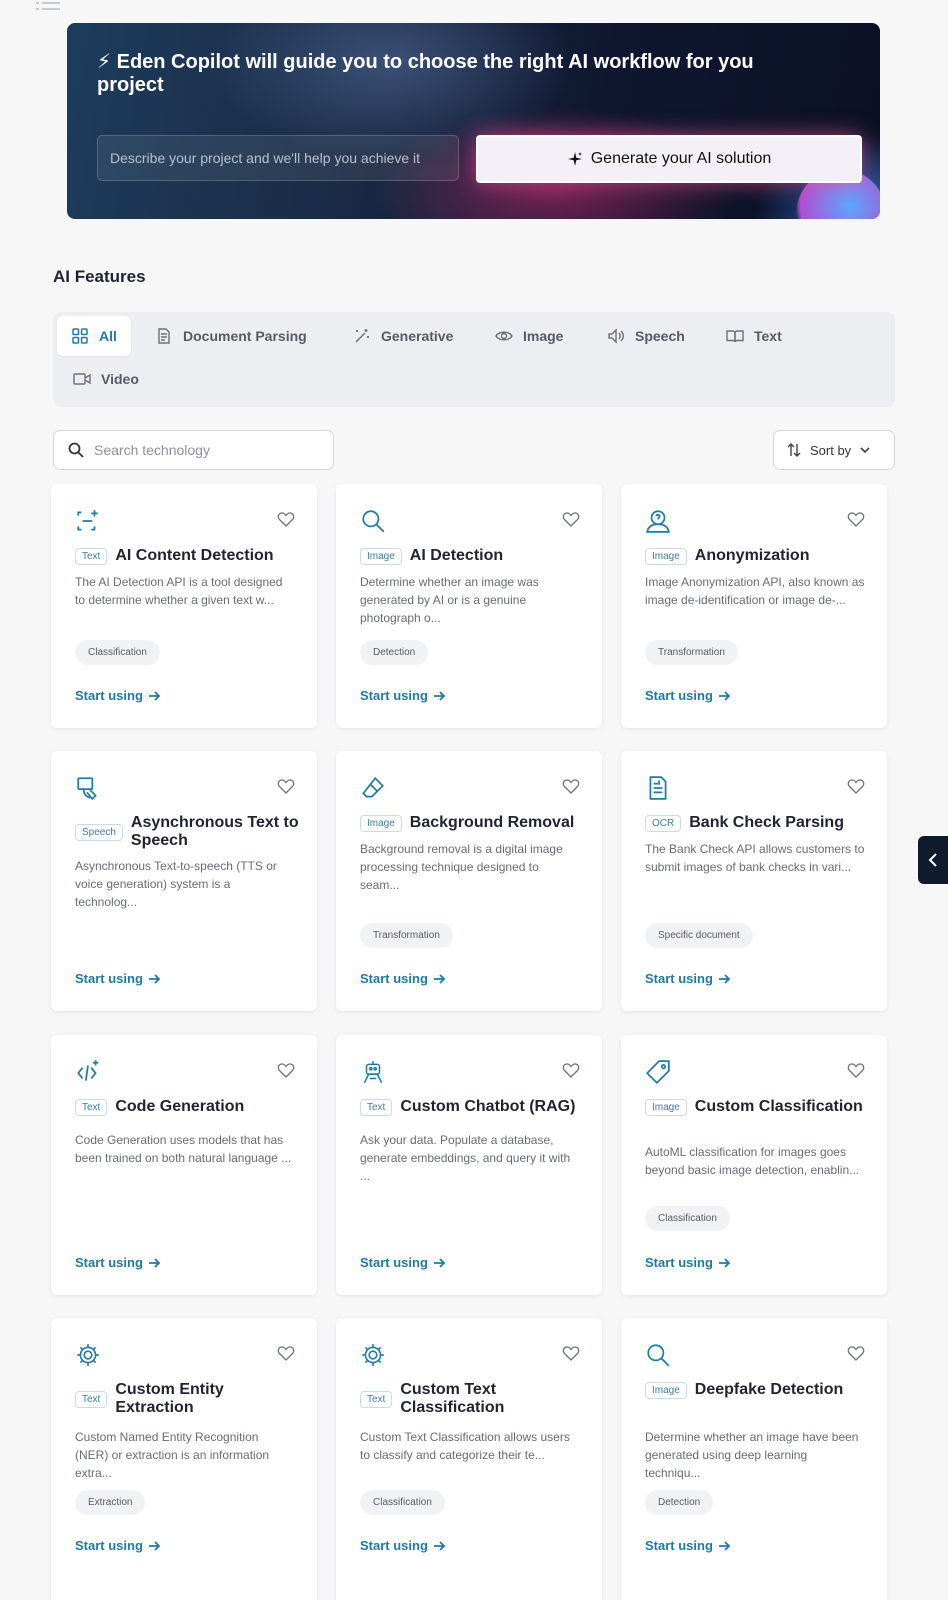  What do you see at coordinates (488, 1106) in the screenshot?
I see `card-title: Custom Chatbot (RAG)` at bounding box center [488, 1106].